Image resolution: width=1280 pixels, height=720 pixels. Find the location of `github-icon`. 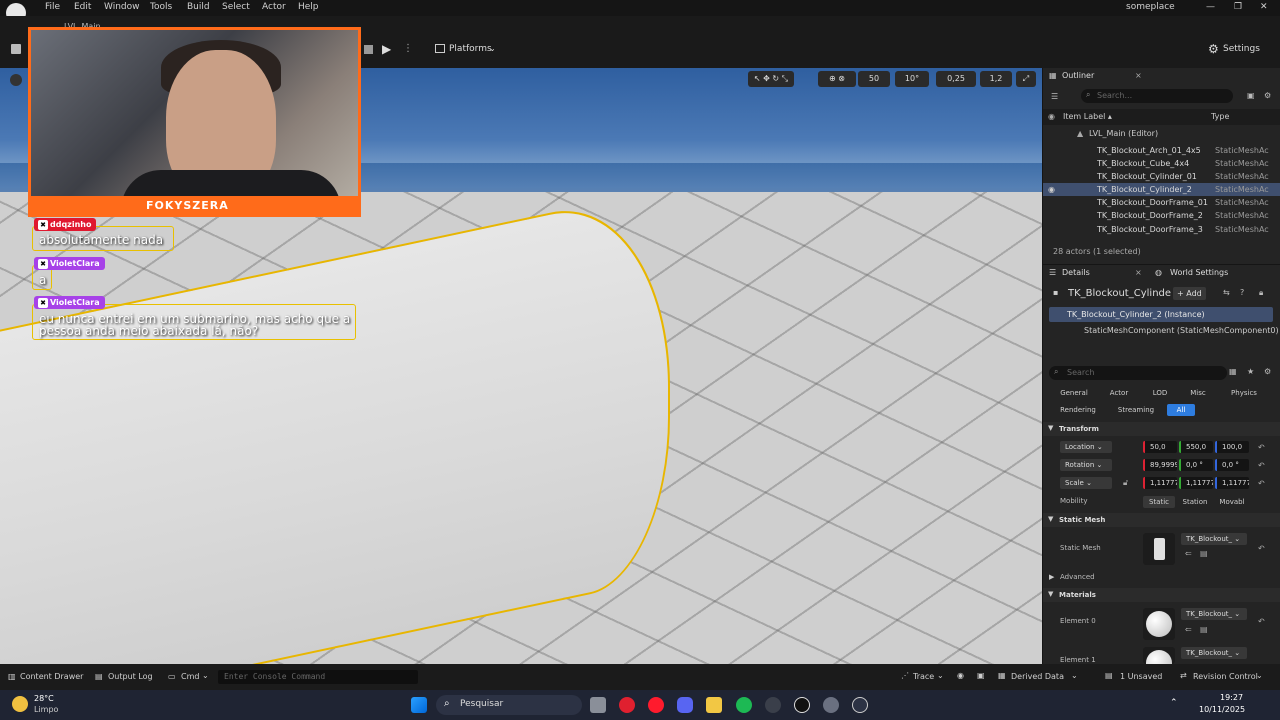

github-icon is located at coordinates (773, 705).